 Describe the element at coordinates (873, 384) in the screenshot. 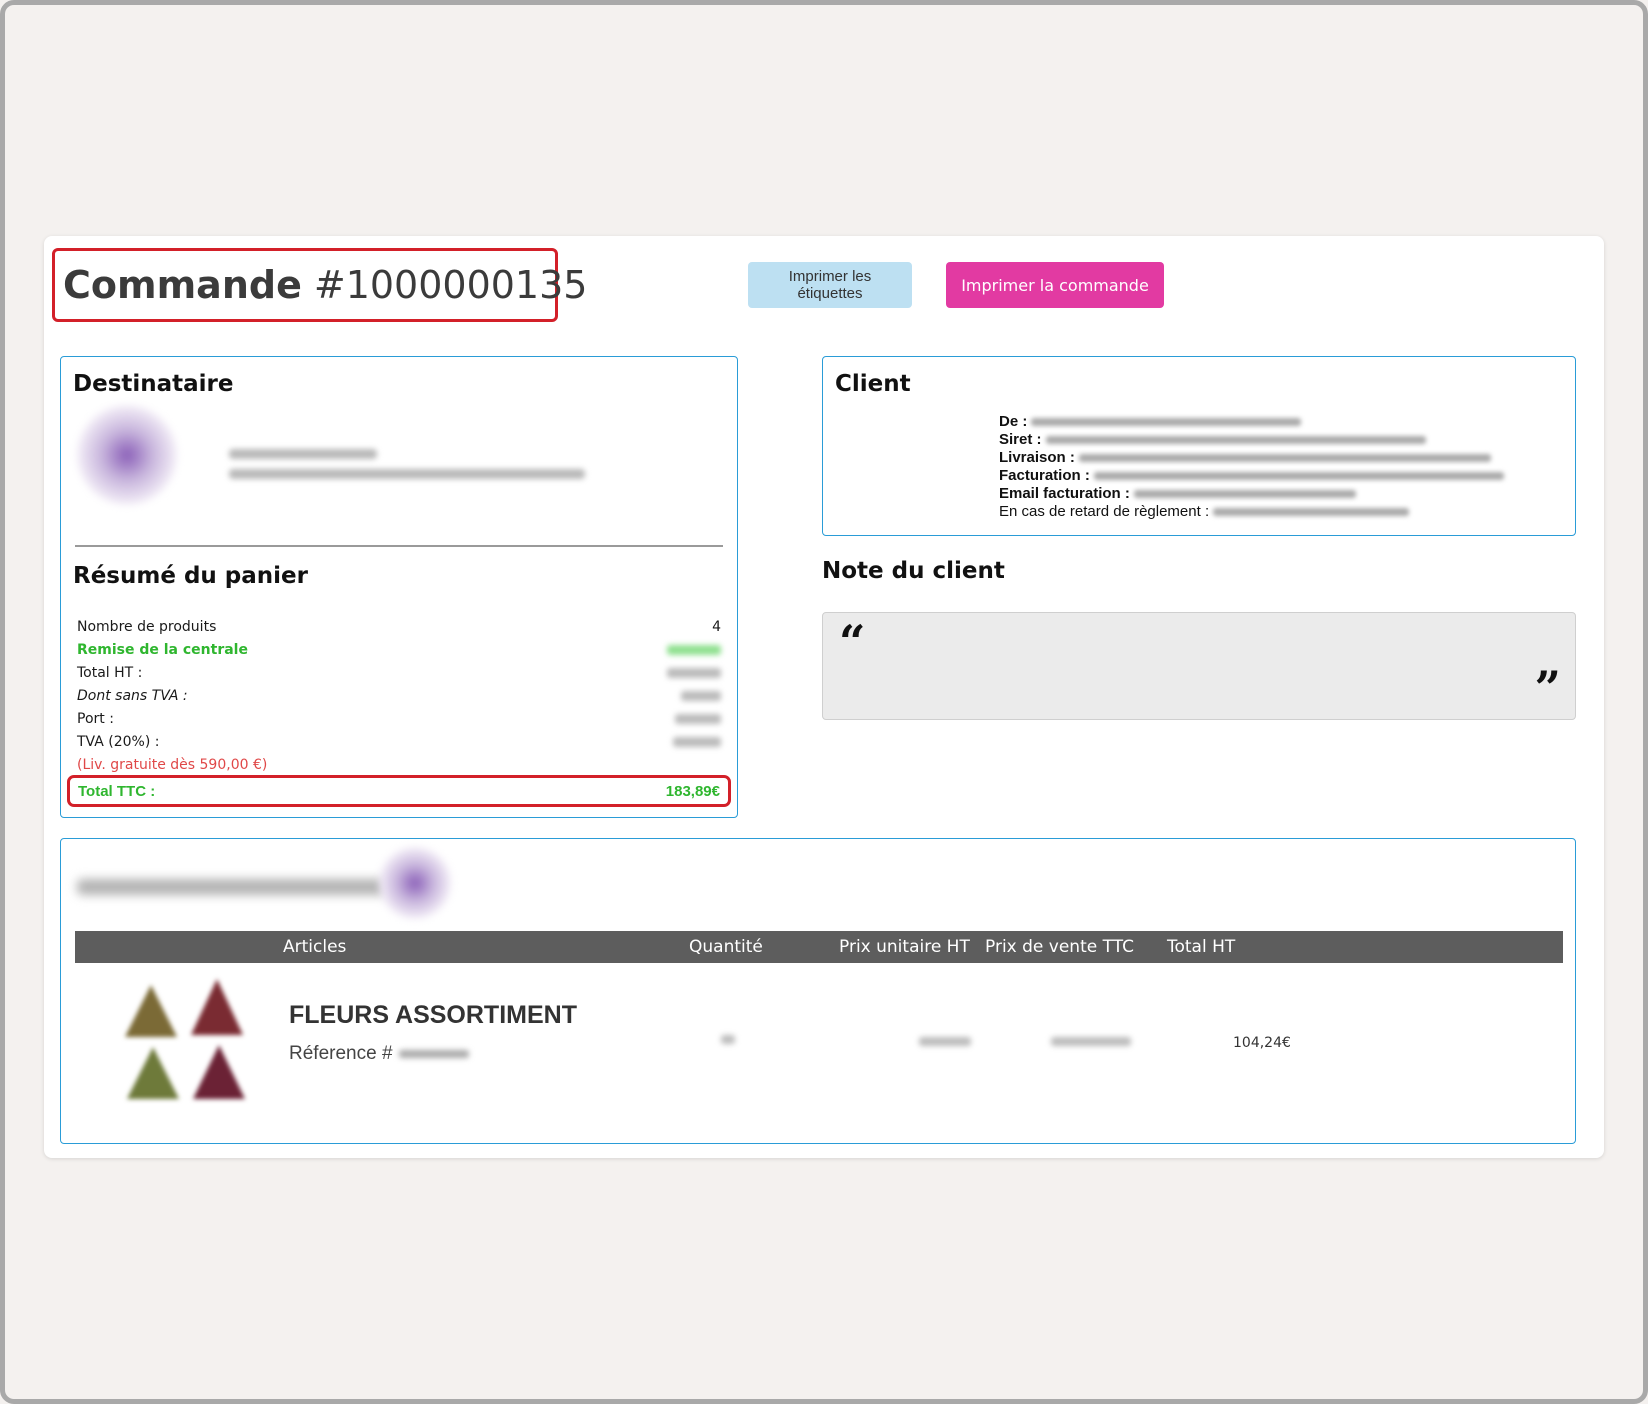

I see `client-heading: Client` at that location.